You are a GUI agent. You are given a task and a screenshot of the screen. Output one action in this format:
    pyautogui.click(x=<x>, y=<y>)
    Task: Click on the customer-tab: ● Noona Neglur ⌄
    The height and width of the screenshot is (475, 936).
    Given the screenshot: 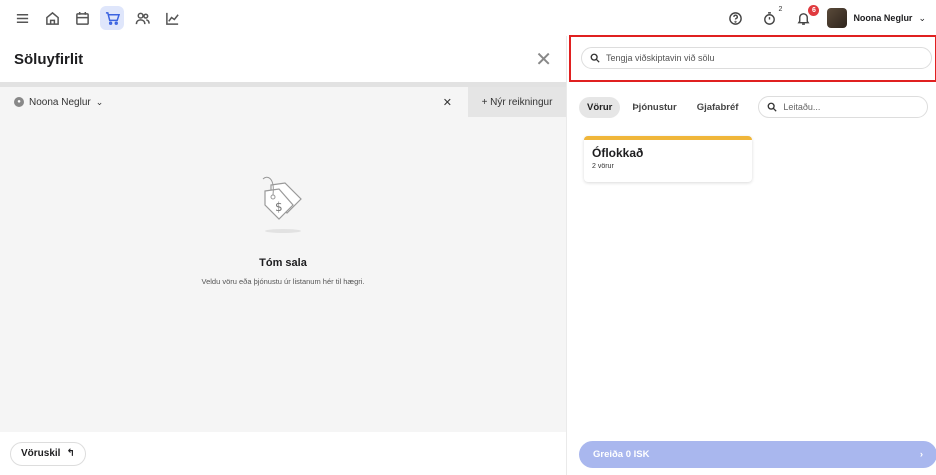 What is the action you would take?
    pyautogui.click(x=221, y=102)
    